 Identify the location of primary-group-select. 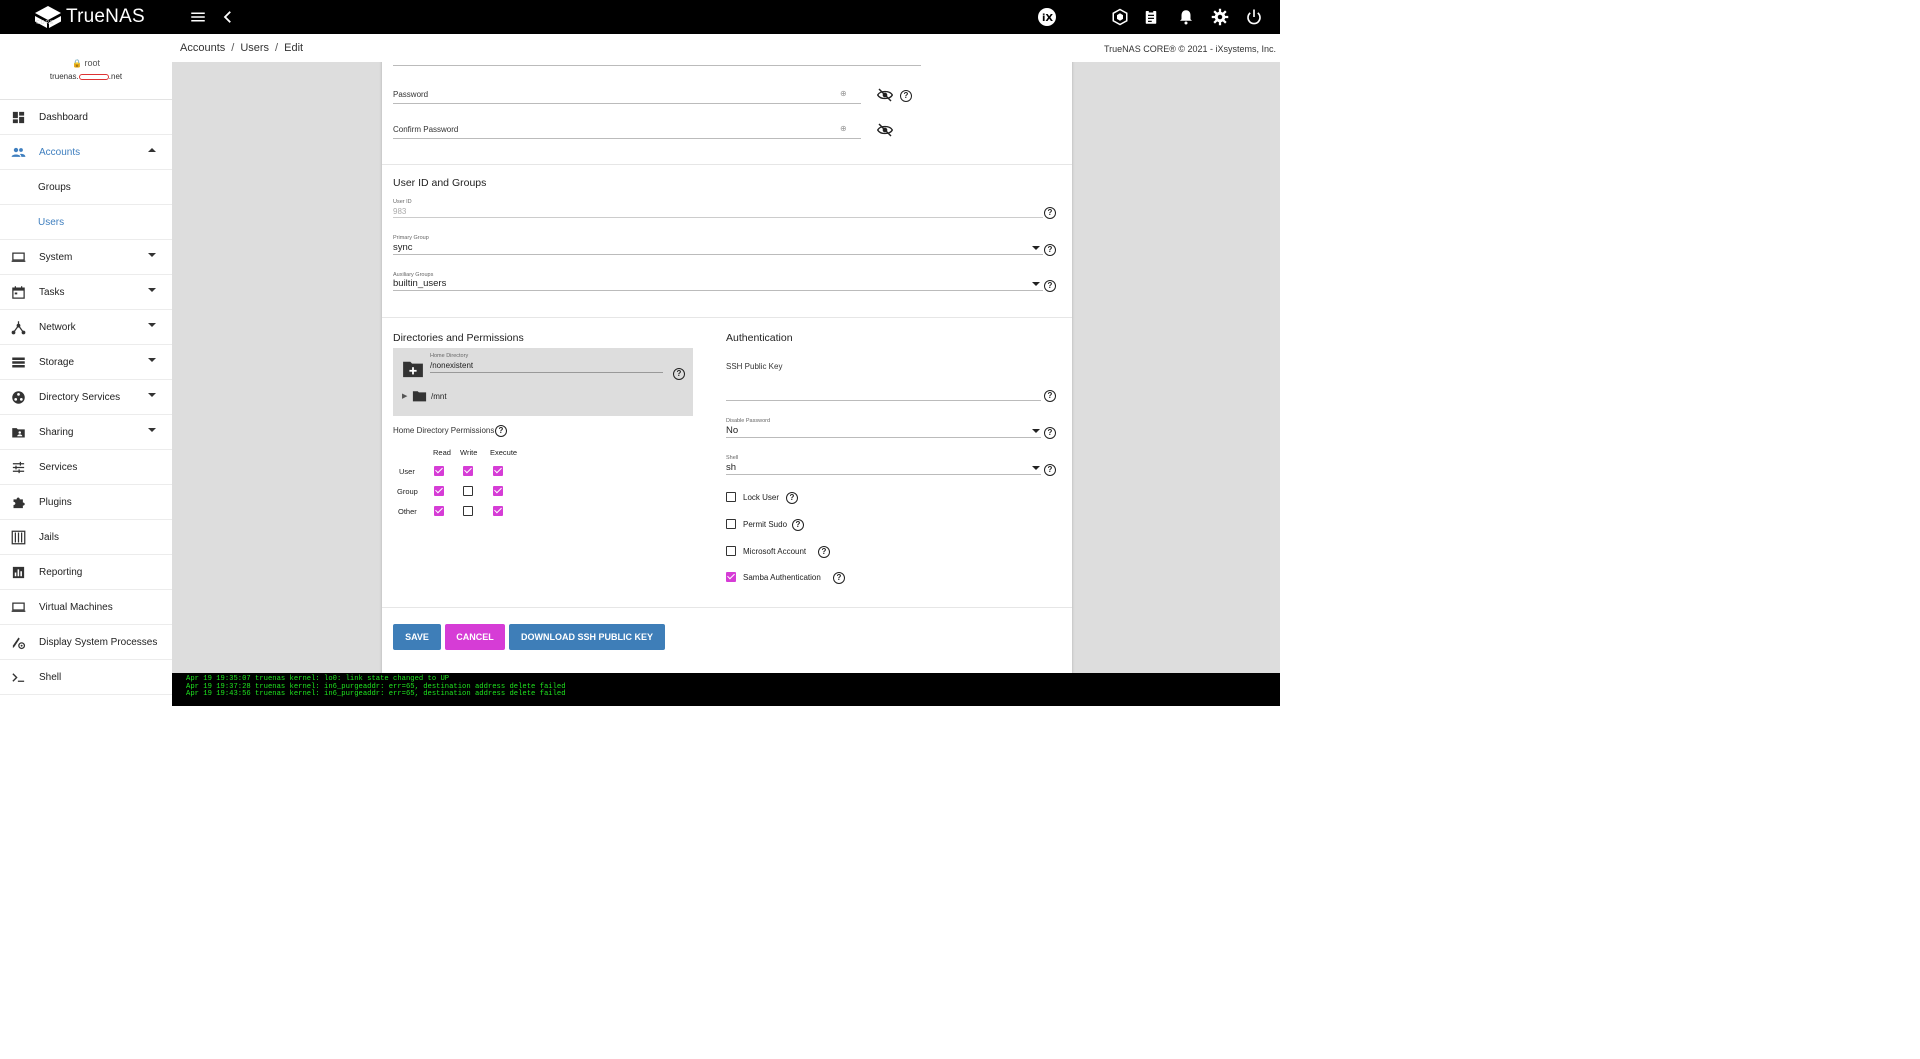
(718, 254).